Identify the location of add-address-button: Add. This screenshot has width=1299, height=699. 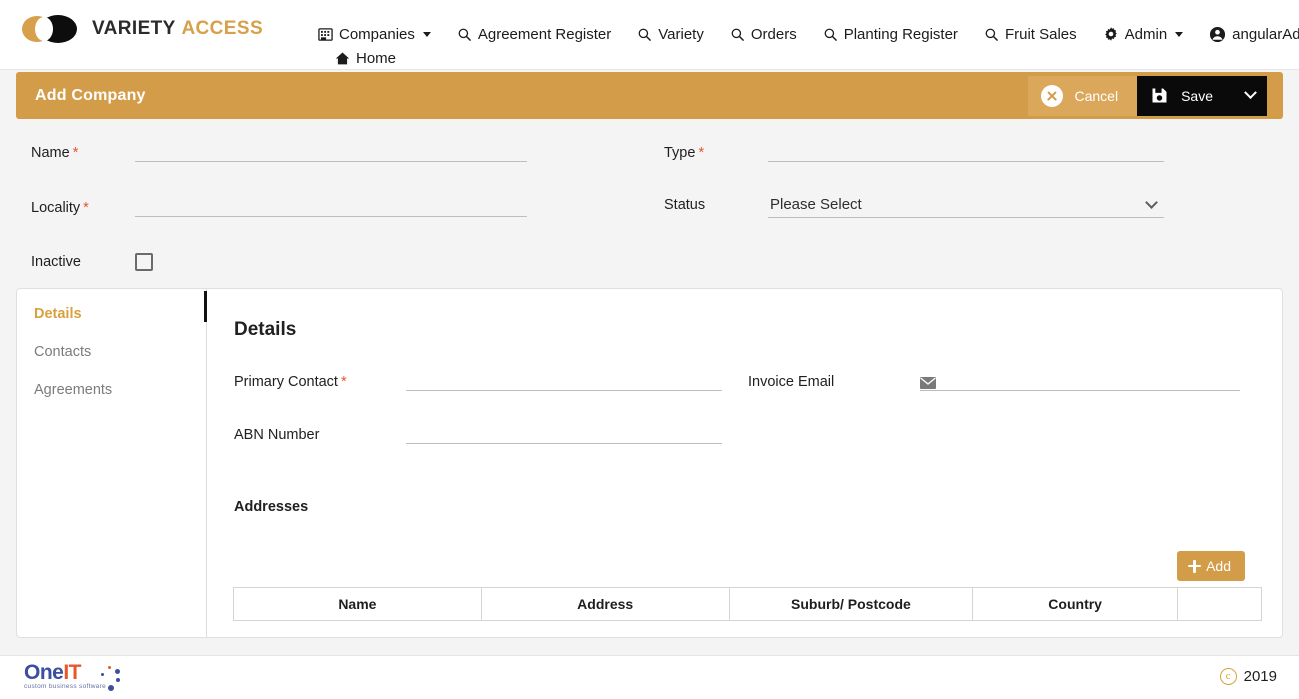
(1211, 566).